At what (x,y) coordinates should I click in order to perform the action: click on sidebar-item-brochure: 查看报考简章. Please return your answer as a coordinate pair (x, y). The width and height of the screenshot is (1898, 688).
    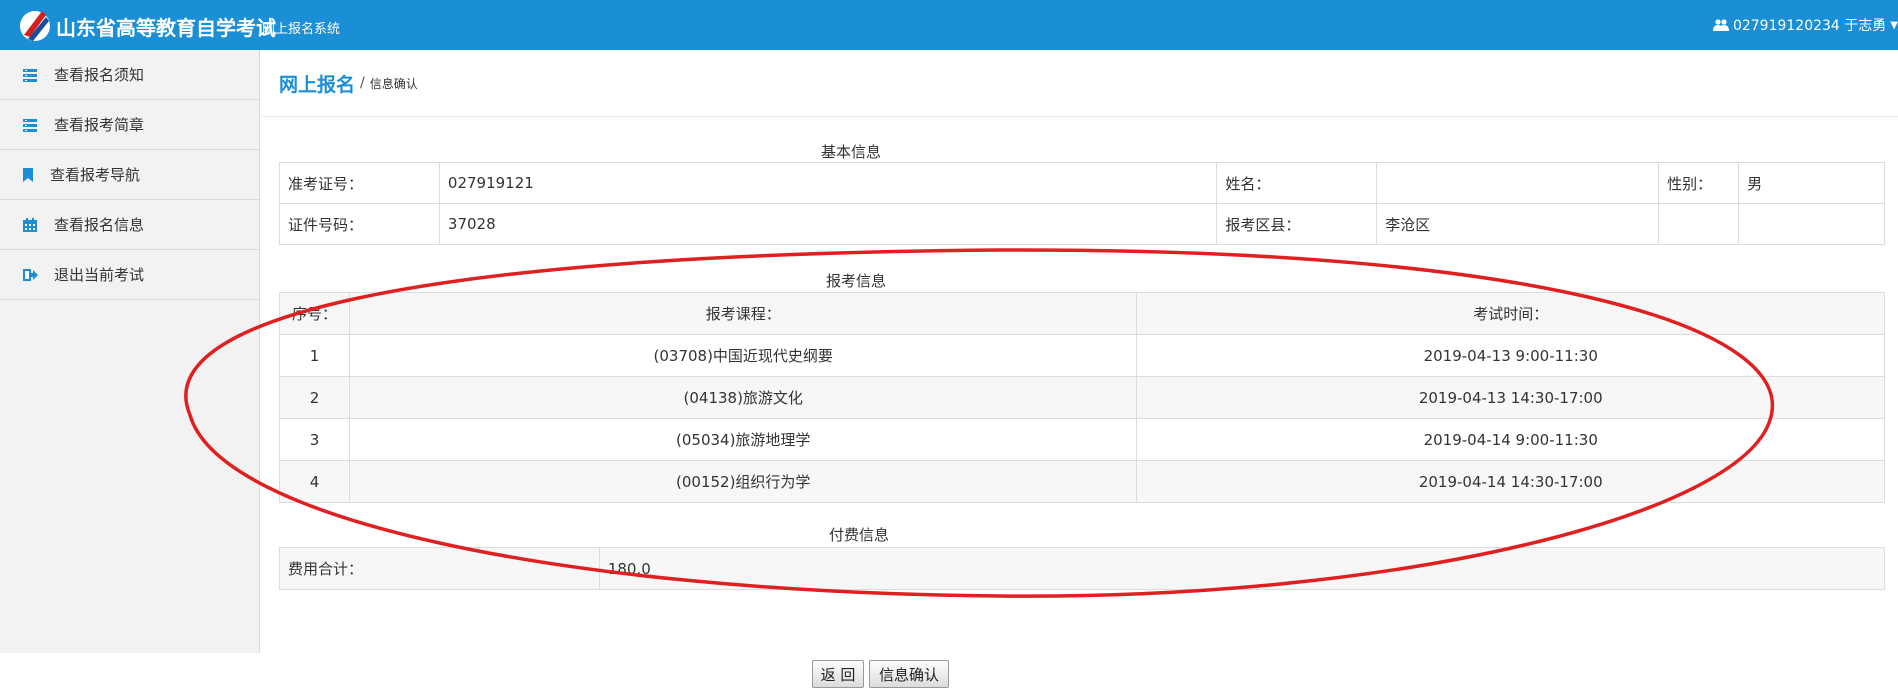
    Looking at the image, I should click on (129, 125).